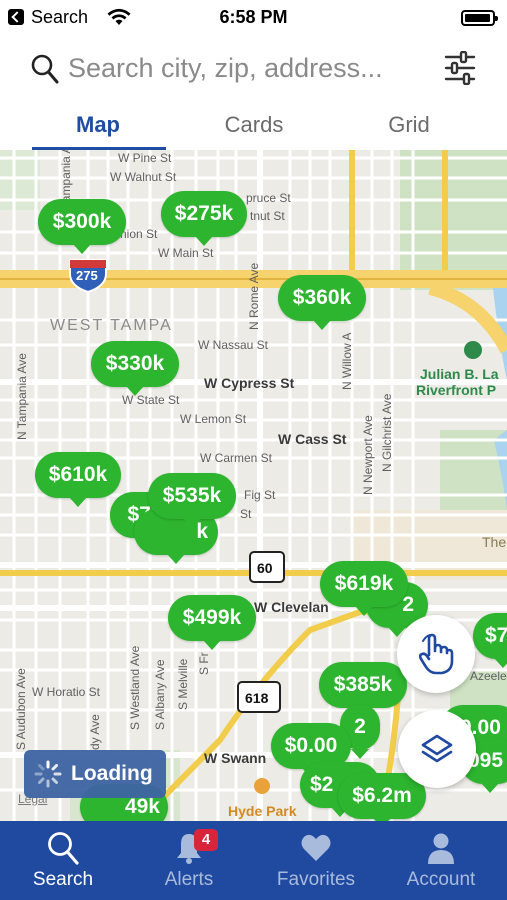  I want to click on the-label: The, so click(494, 542).